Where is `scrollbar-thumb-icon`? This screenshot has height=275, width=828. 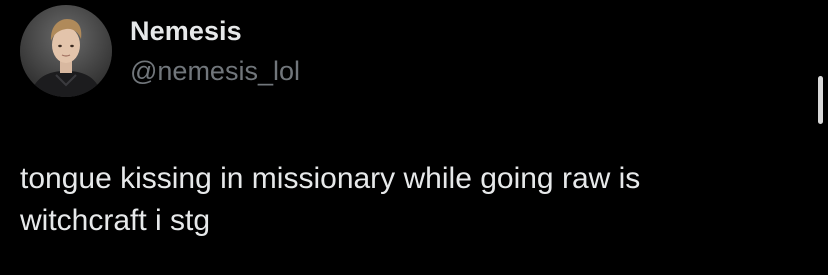
scrollbar-thumb-icon is located at coordinates (820, 100).